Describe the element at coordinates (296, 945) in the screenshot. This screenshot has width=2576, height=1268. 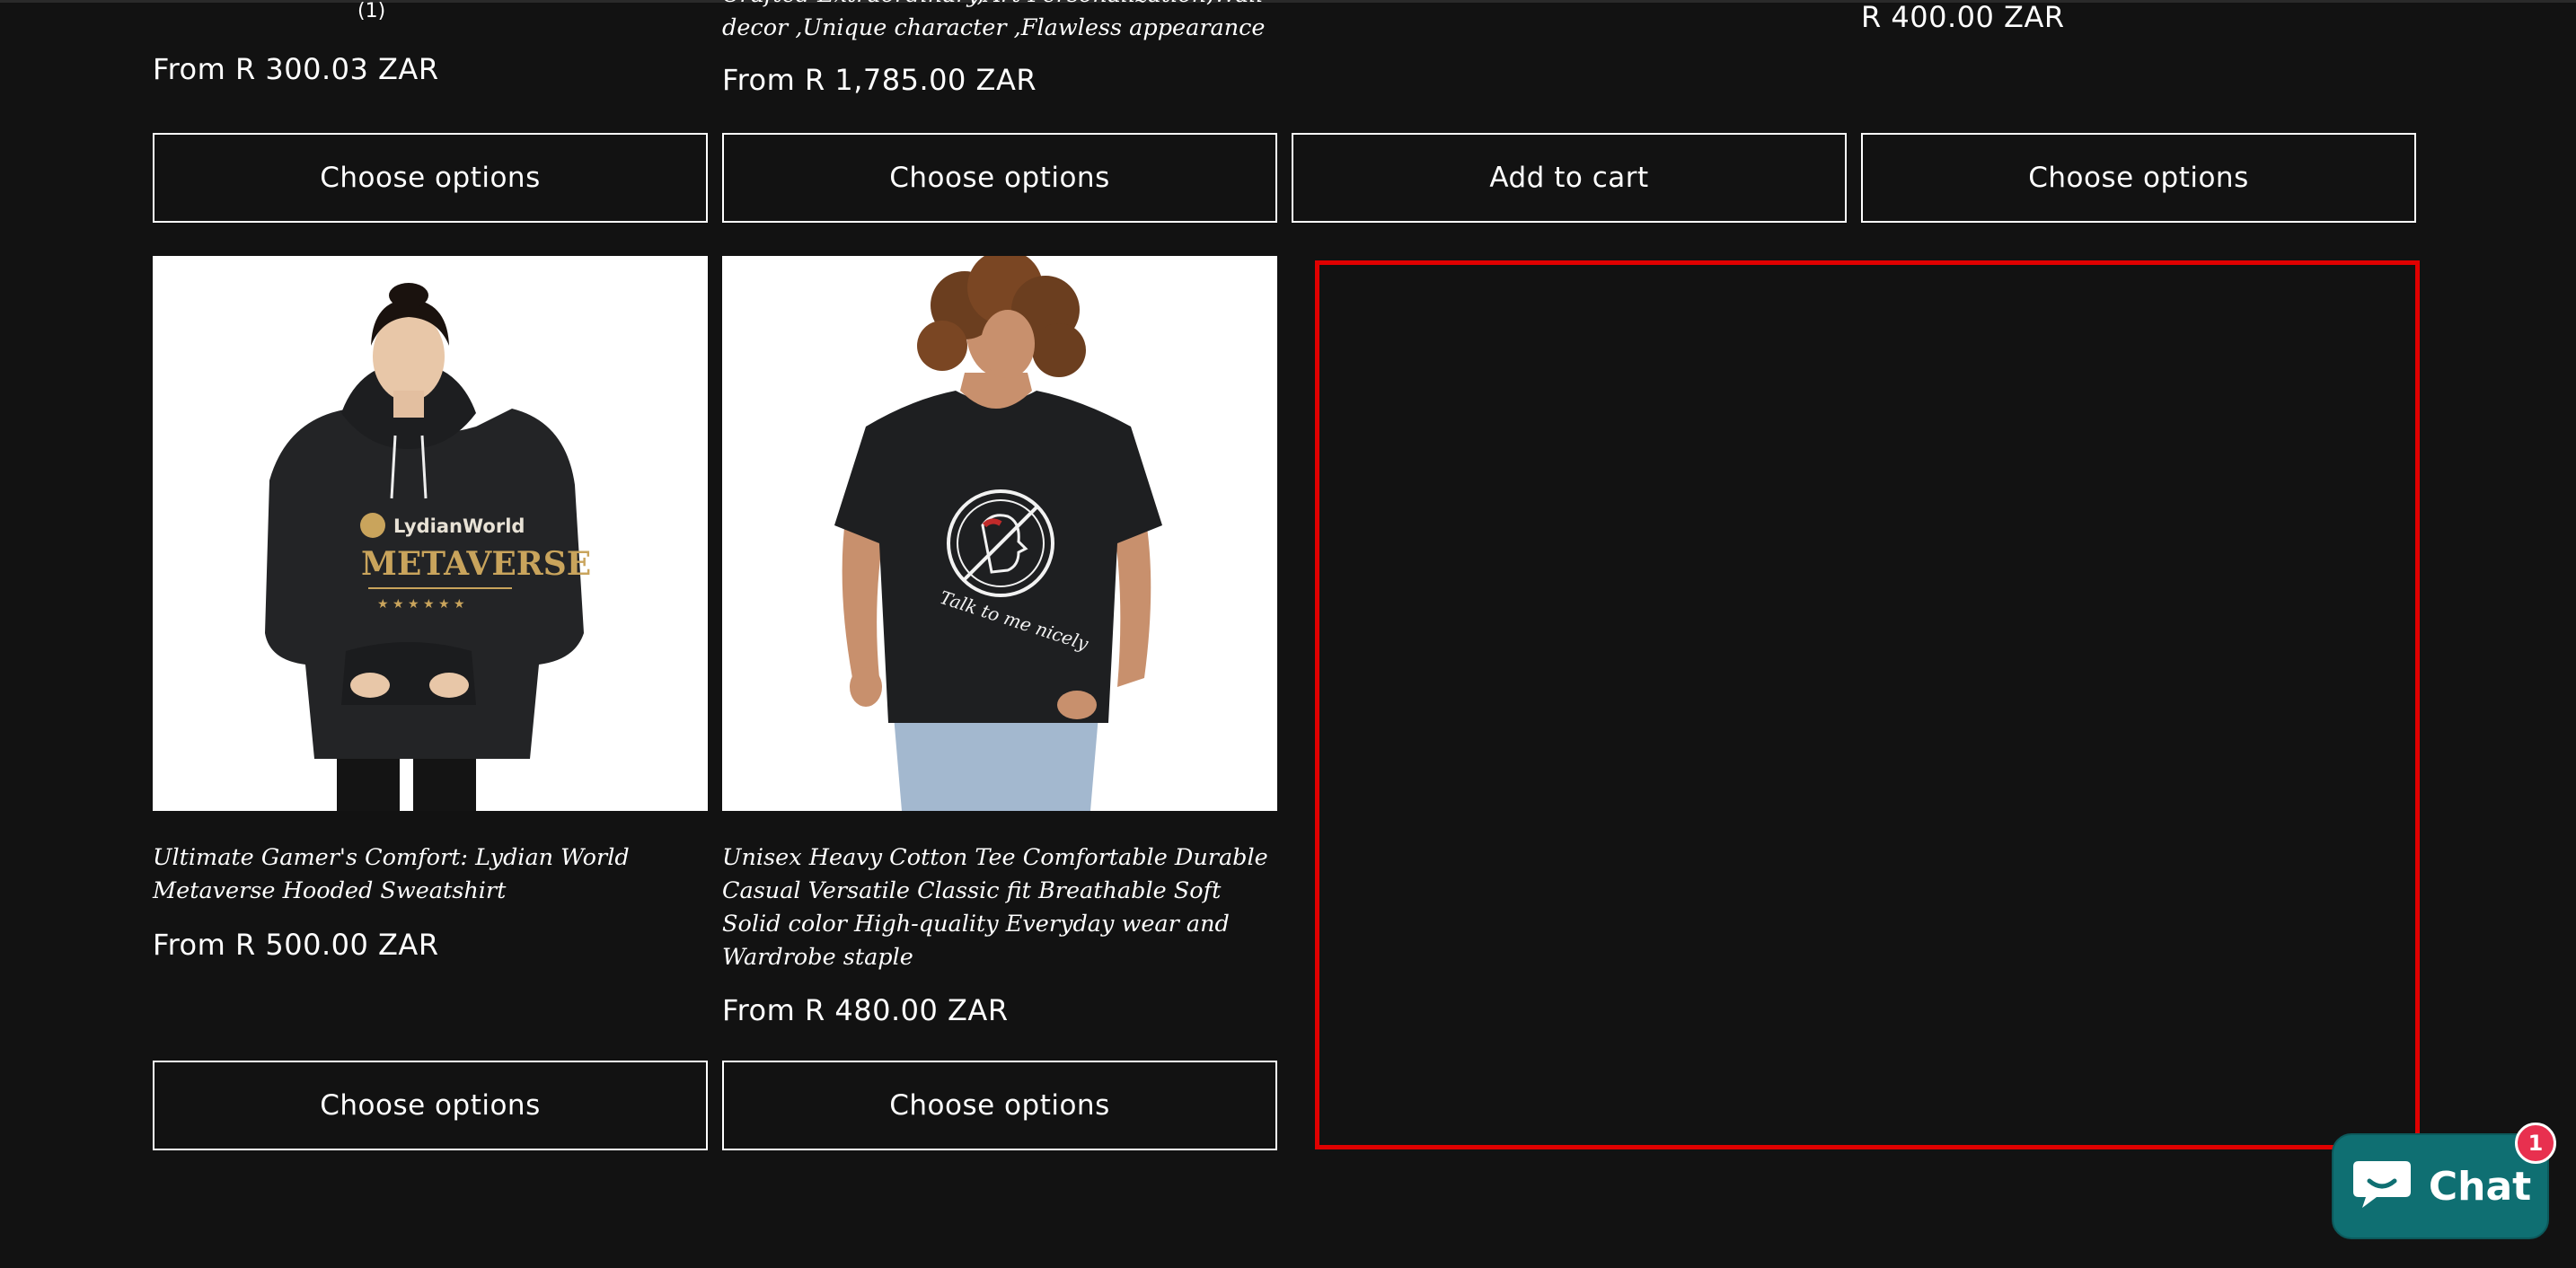
I see `product-price: From R 500.00 ZAR` at that location.